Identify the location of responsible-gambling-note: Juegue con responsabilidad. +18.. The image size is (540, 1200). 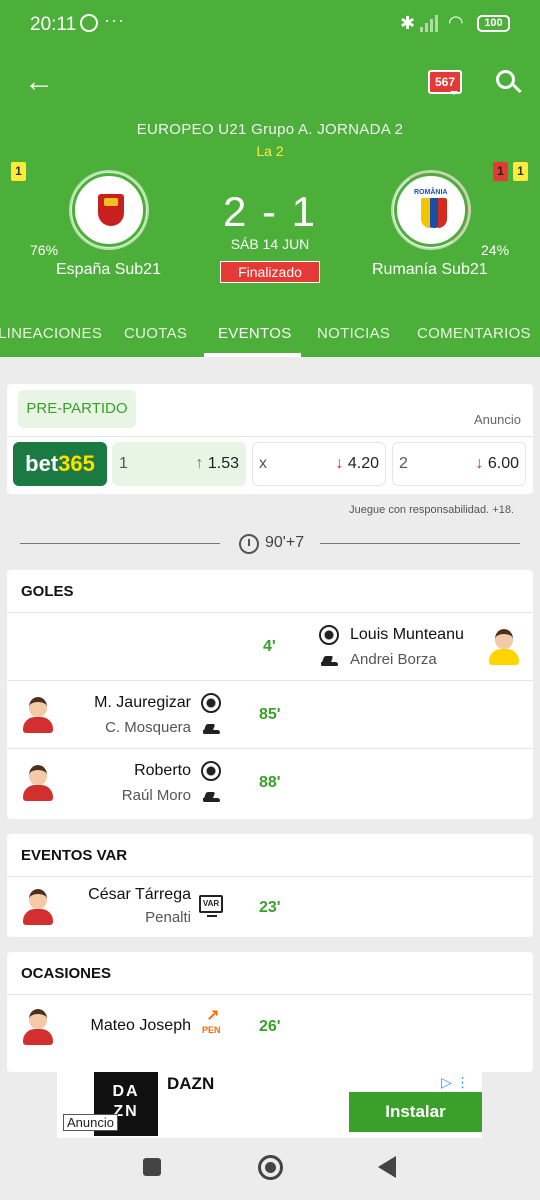
(431, 510).